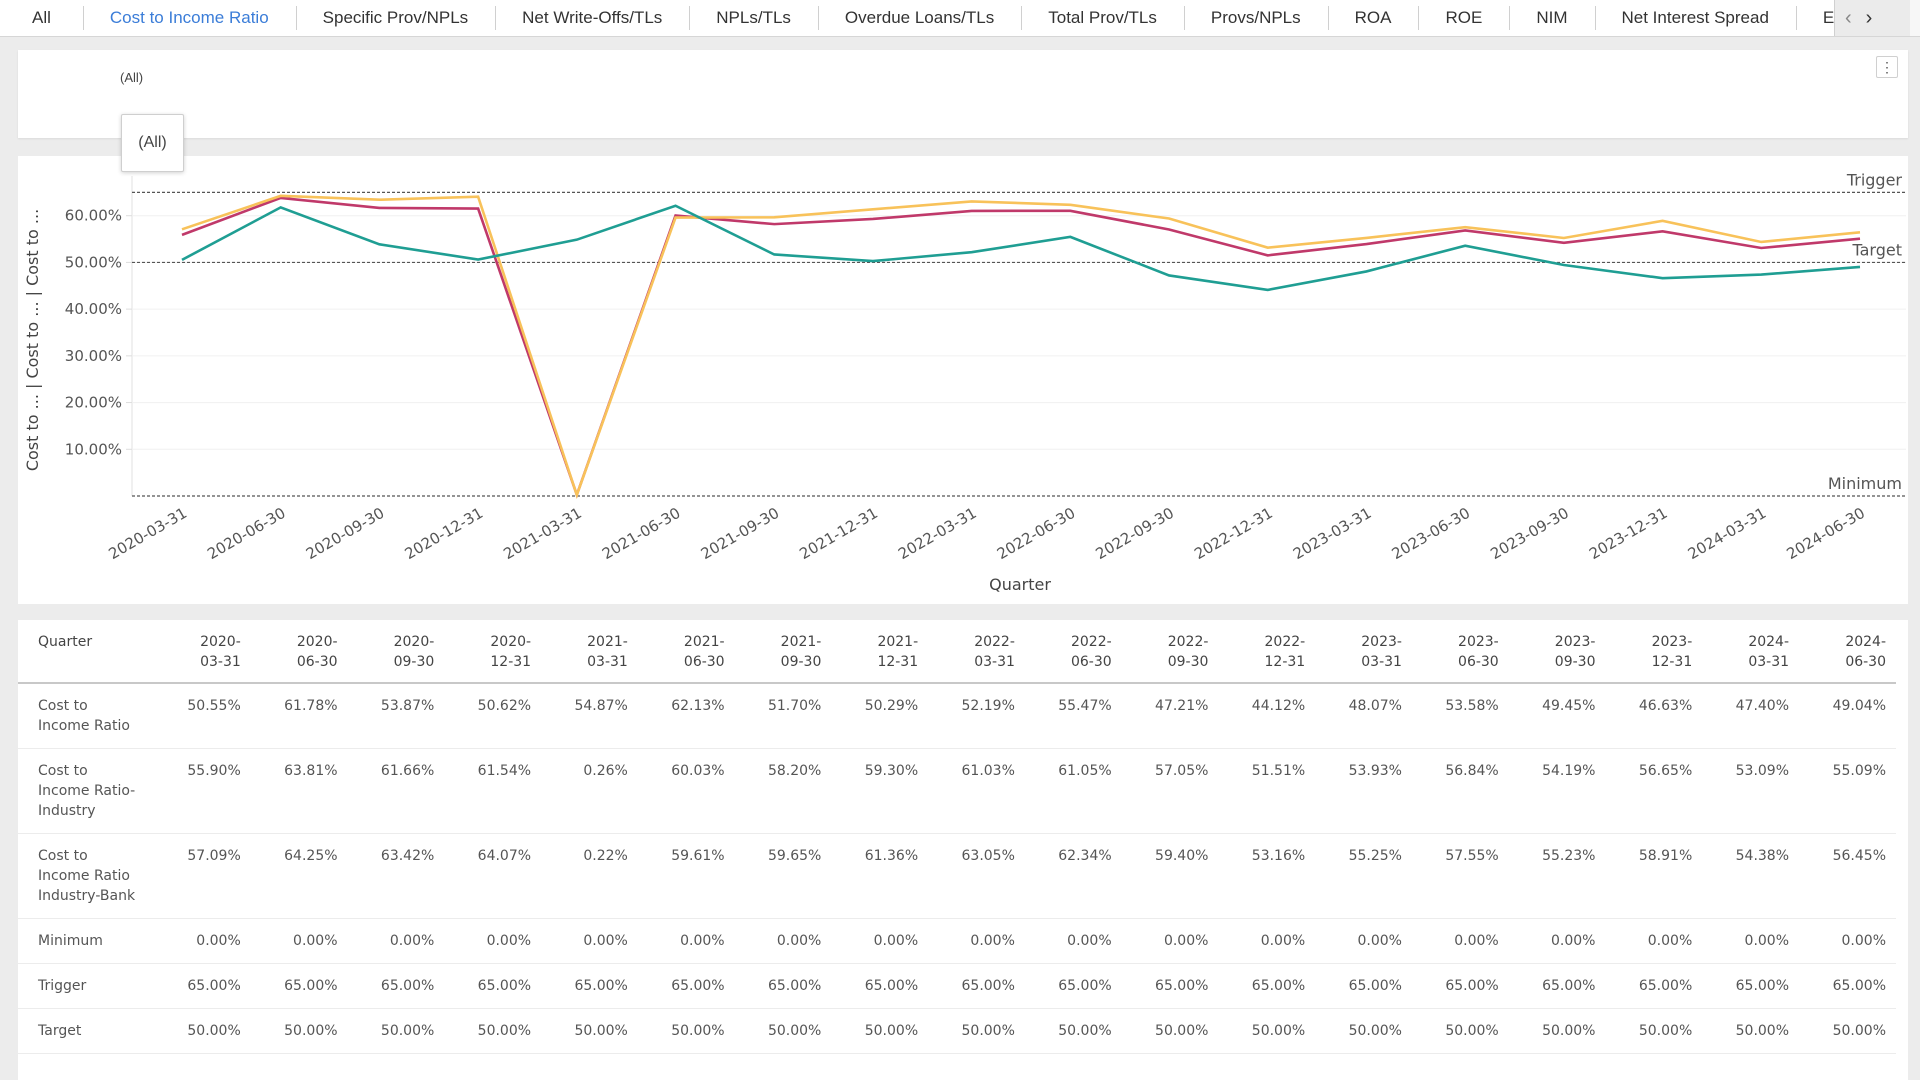 The height and width of the screenshot is (1080, 1920). What do you see at coordinates (1021, 248) in the screenshot?
I see `series-line-cost-to-income-ratio` at bounding box center [1021, 248].